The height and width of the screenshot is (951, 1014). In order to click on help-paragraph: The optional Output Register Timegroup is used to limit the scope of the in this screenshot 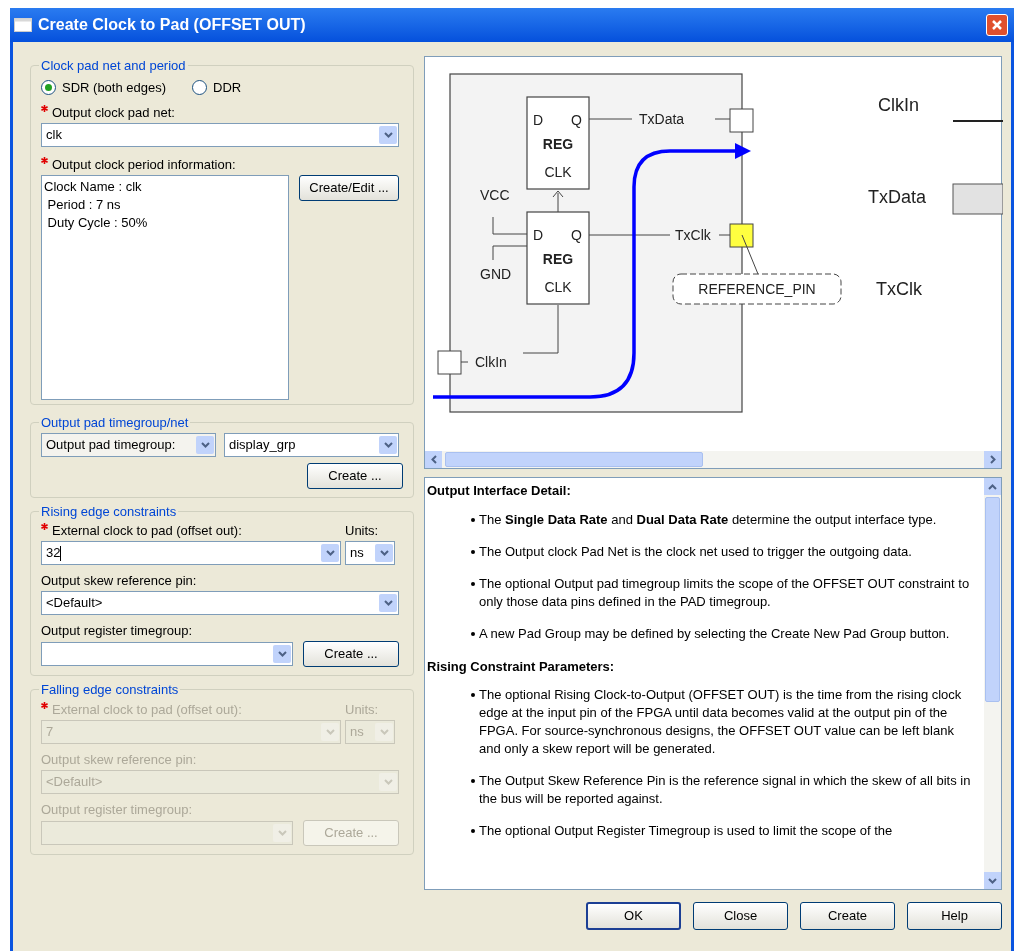, I will do `click(686, 831)`.